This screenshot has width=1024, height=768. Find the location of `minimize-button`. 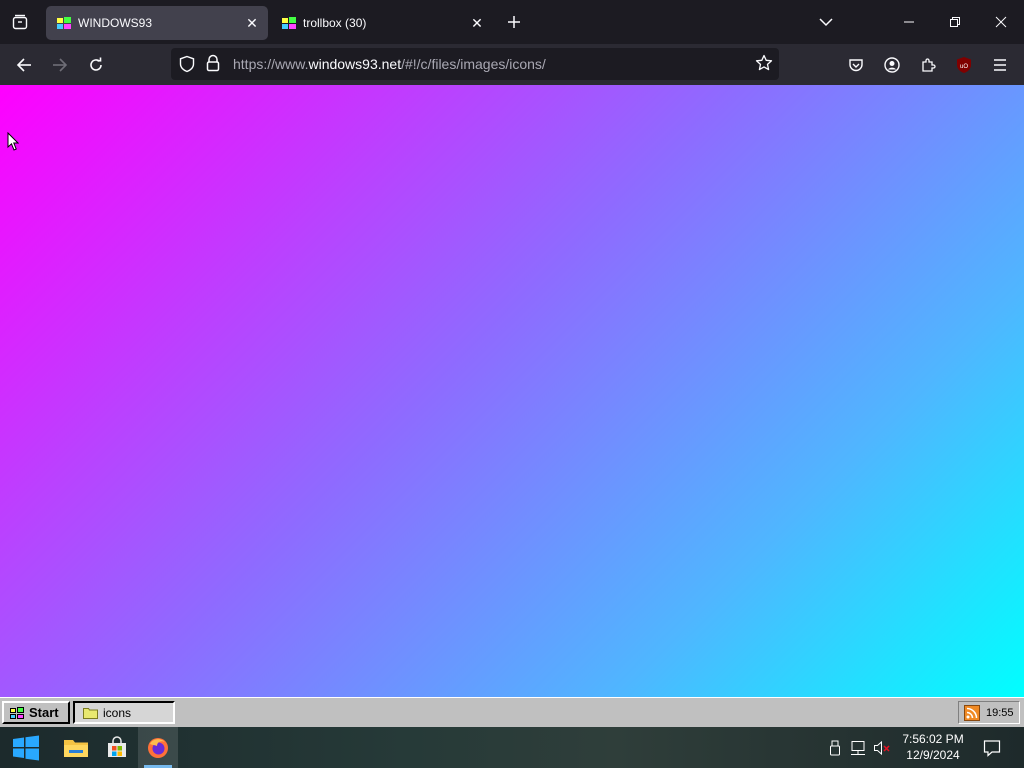

minimize-button is located at coordinates (909, 22).